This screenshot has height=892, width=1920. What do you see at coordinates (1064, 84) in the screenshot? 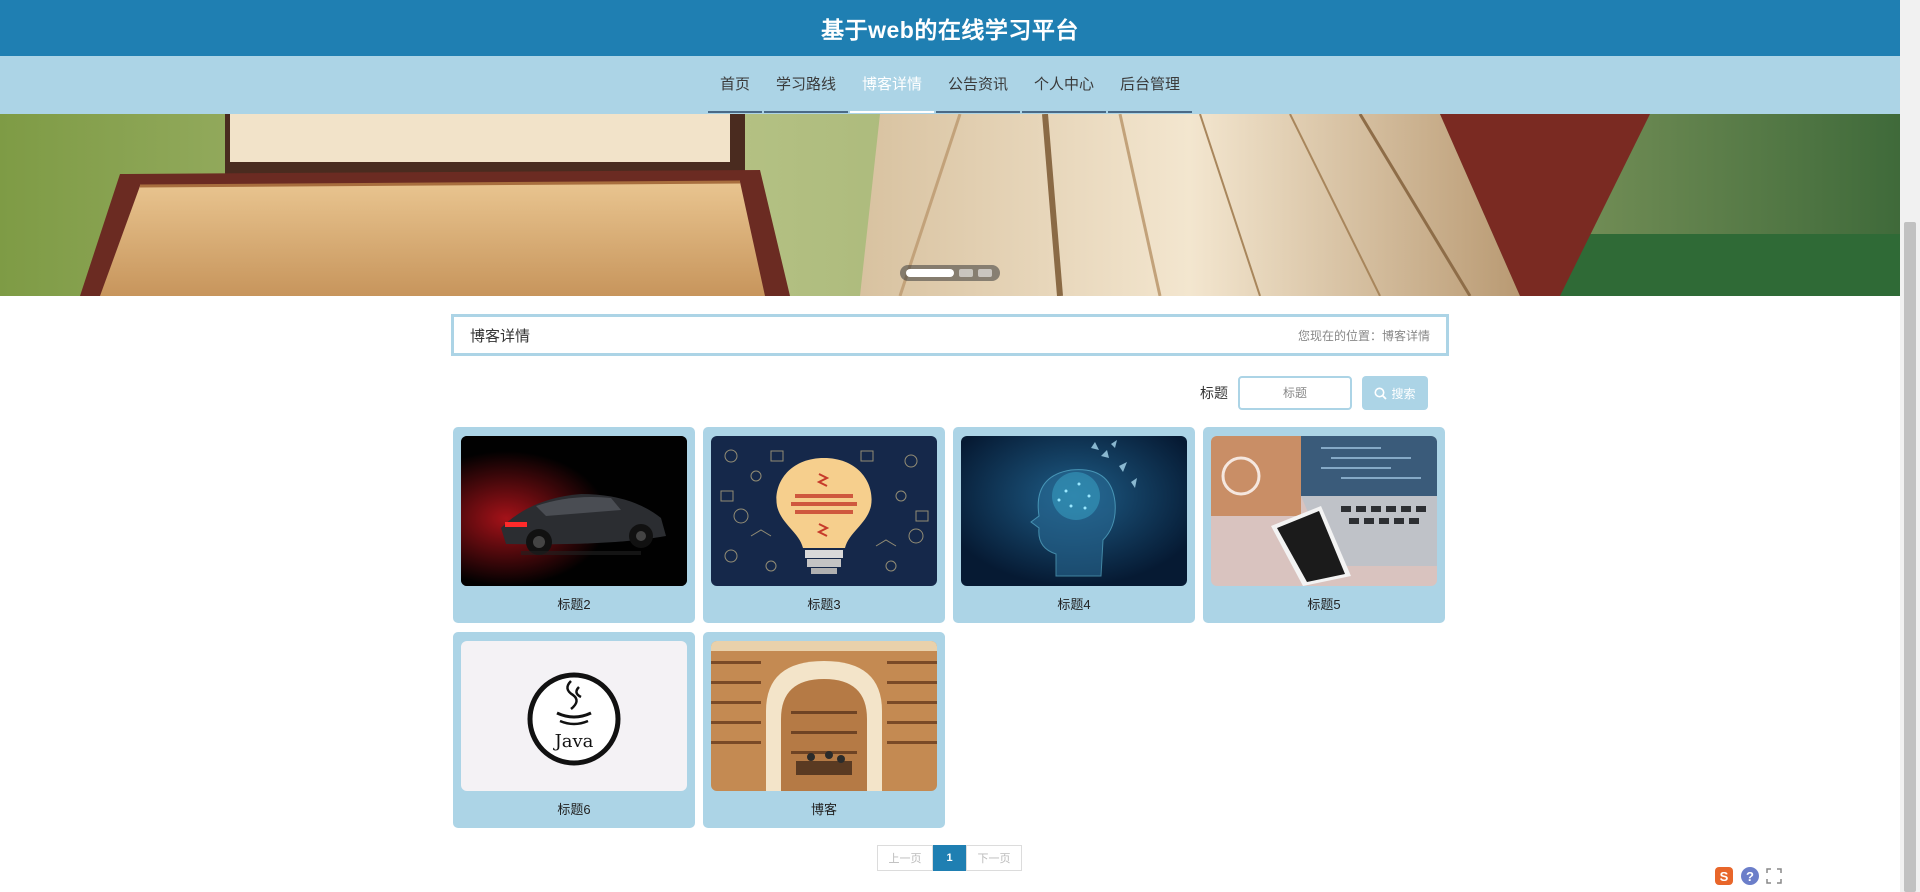
I see `nav-item-personal-center: 个人中心` at bounding box center [1064, 84].